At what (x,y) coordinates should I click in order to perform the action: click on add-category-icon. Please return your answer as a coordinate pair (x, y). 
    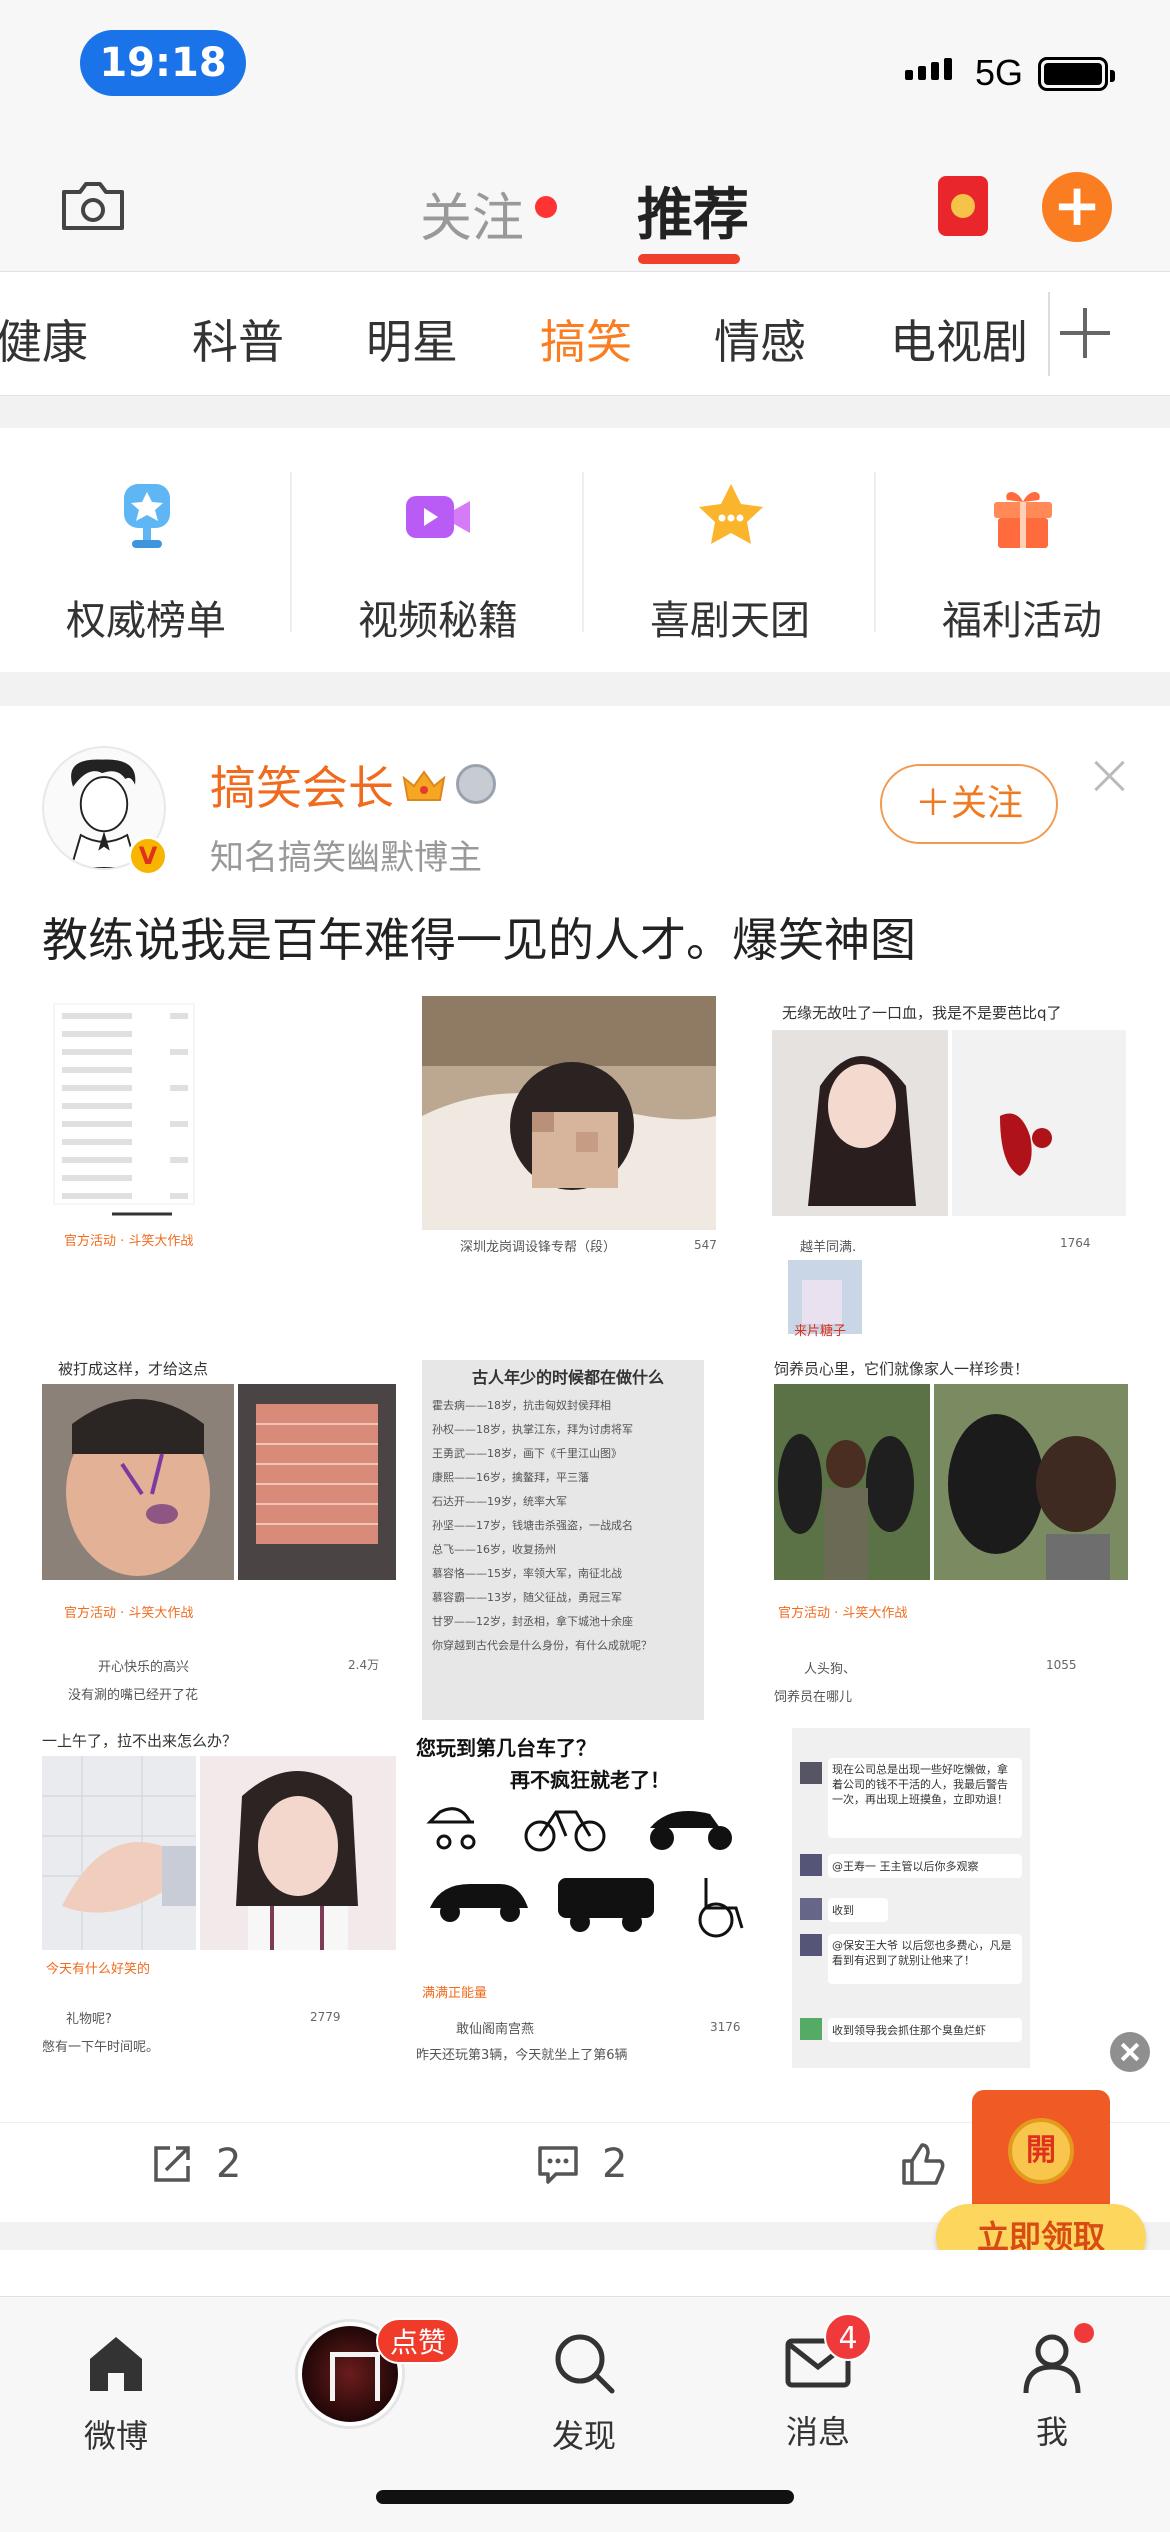
    Looking at the image, I should click on (1085, 333).